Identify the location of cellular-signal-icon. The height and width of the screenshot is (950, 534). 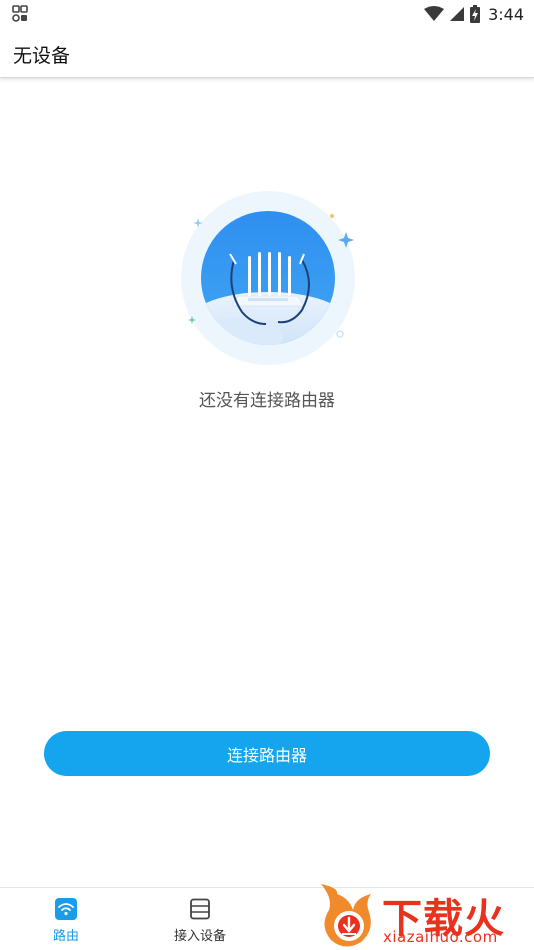
(457, 14).